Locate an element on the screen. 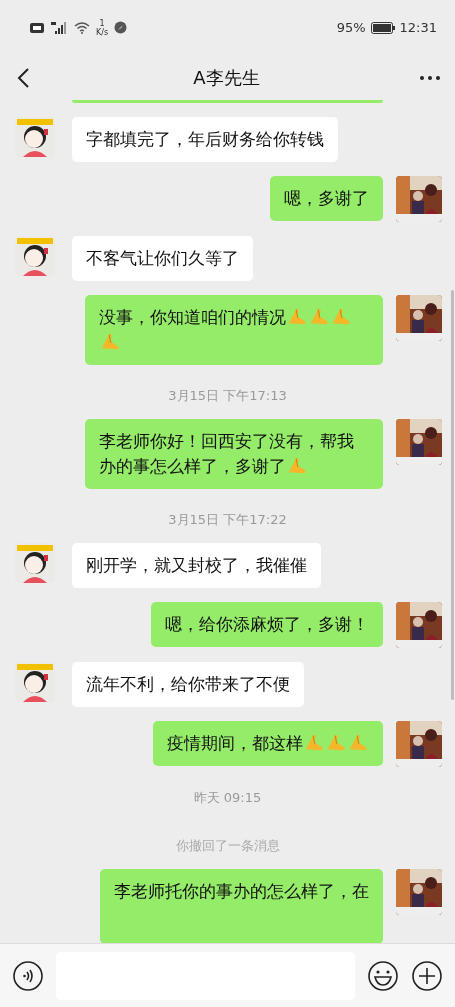 The image size is (455, 1007). hd-icon is located at coordinates (37, 27).